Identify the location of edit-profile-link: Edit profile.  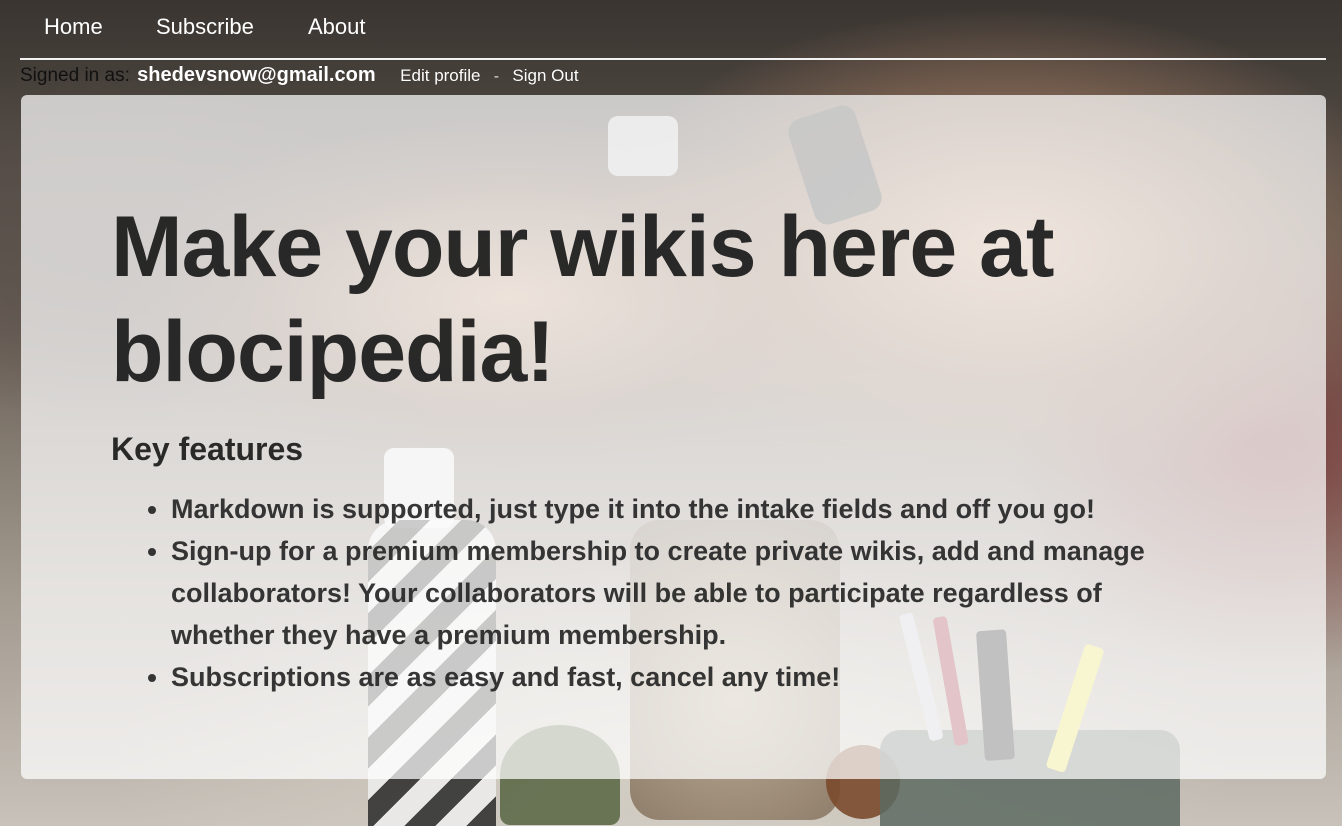
(440, 75).